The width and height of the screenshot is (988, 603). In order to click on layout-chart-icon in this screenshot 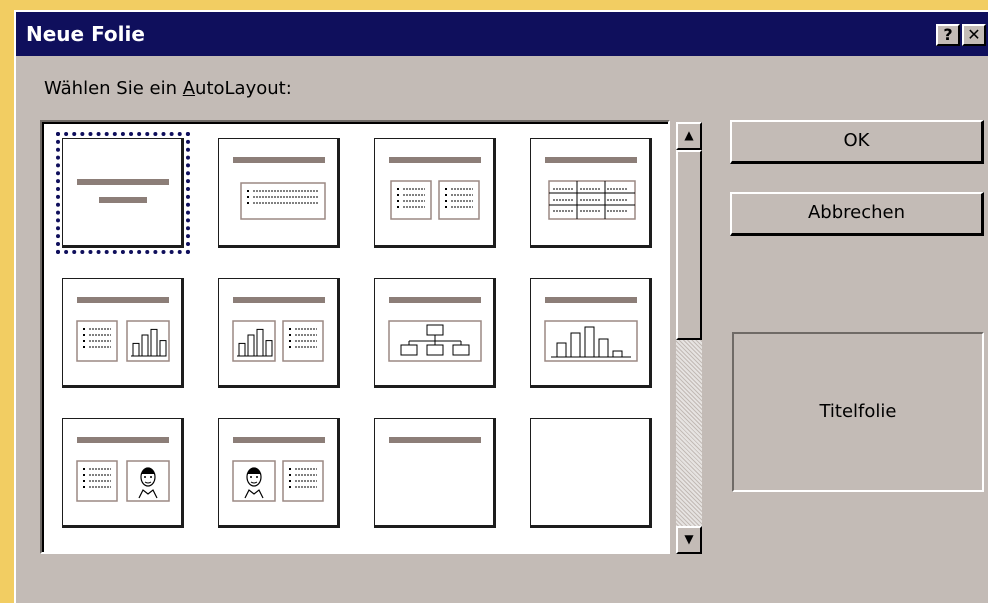, I will do `click(591, 329)`.